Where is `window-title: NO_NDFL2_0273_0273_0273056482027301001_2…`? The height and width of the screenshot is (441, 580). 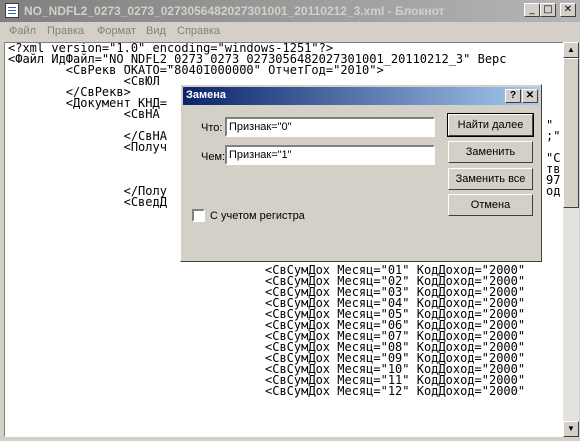
window-title: NO_NDFL2_0273_0273_0273056482027301001_2… is located at coordinates (234, 11).